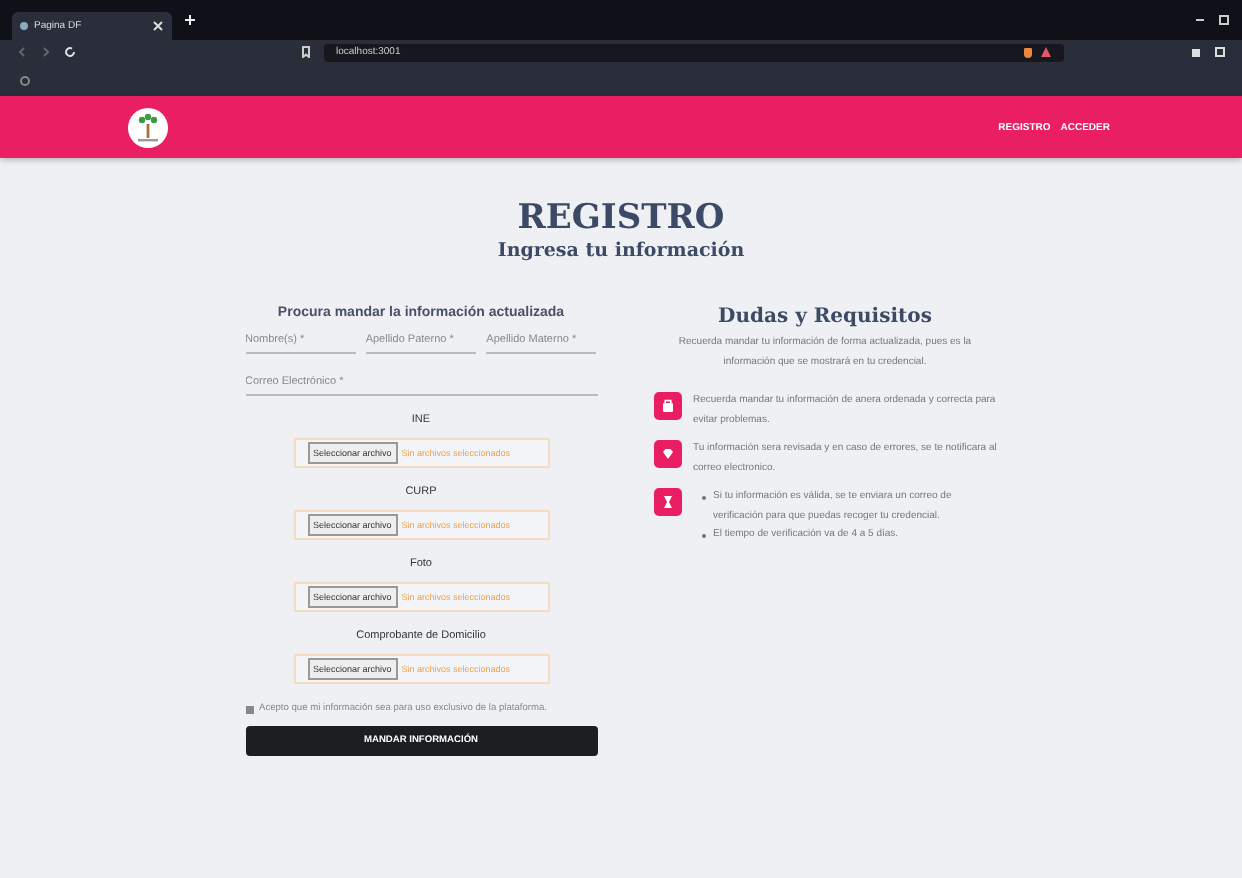 This screenshot has width=1242, height=878. I want to click on page-title: REGISTRO, so click(621, 218).